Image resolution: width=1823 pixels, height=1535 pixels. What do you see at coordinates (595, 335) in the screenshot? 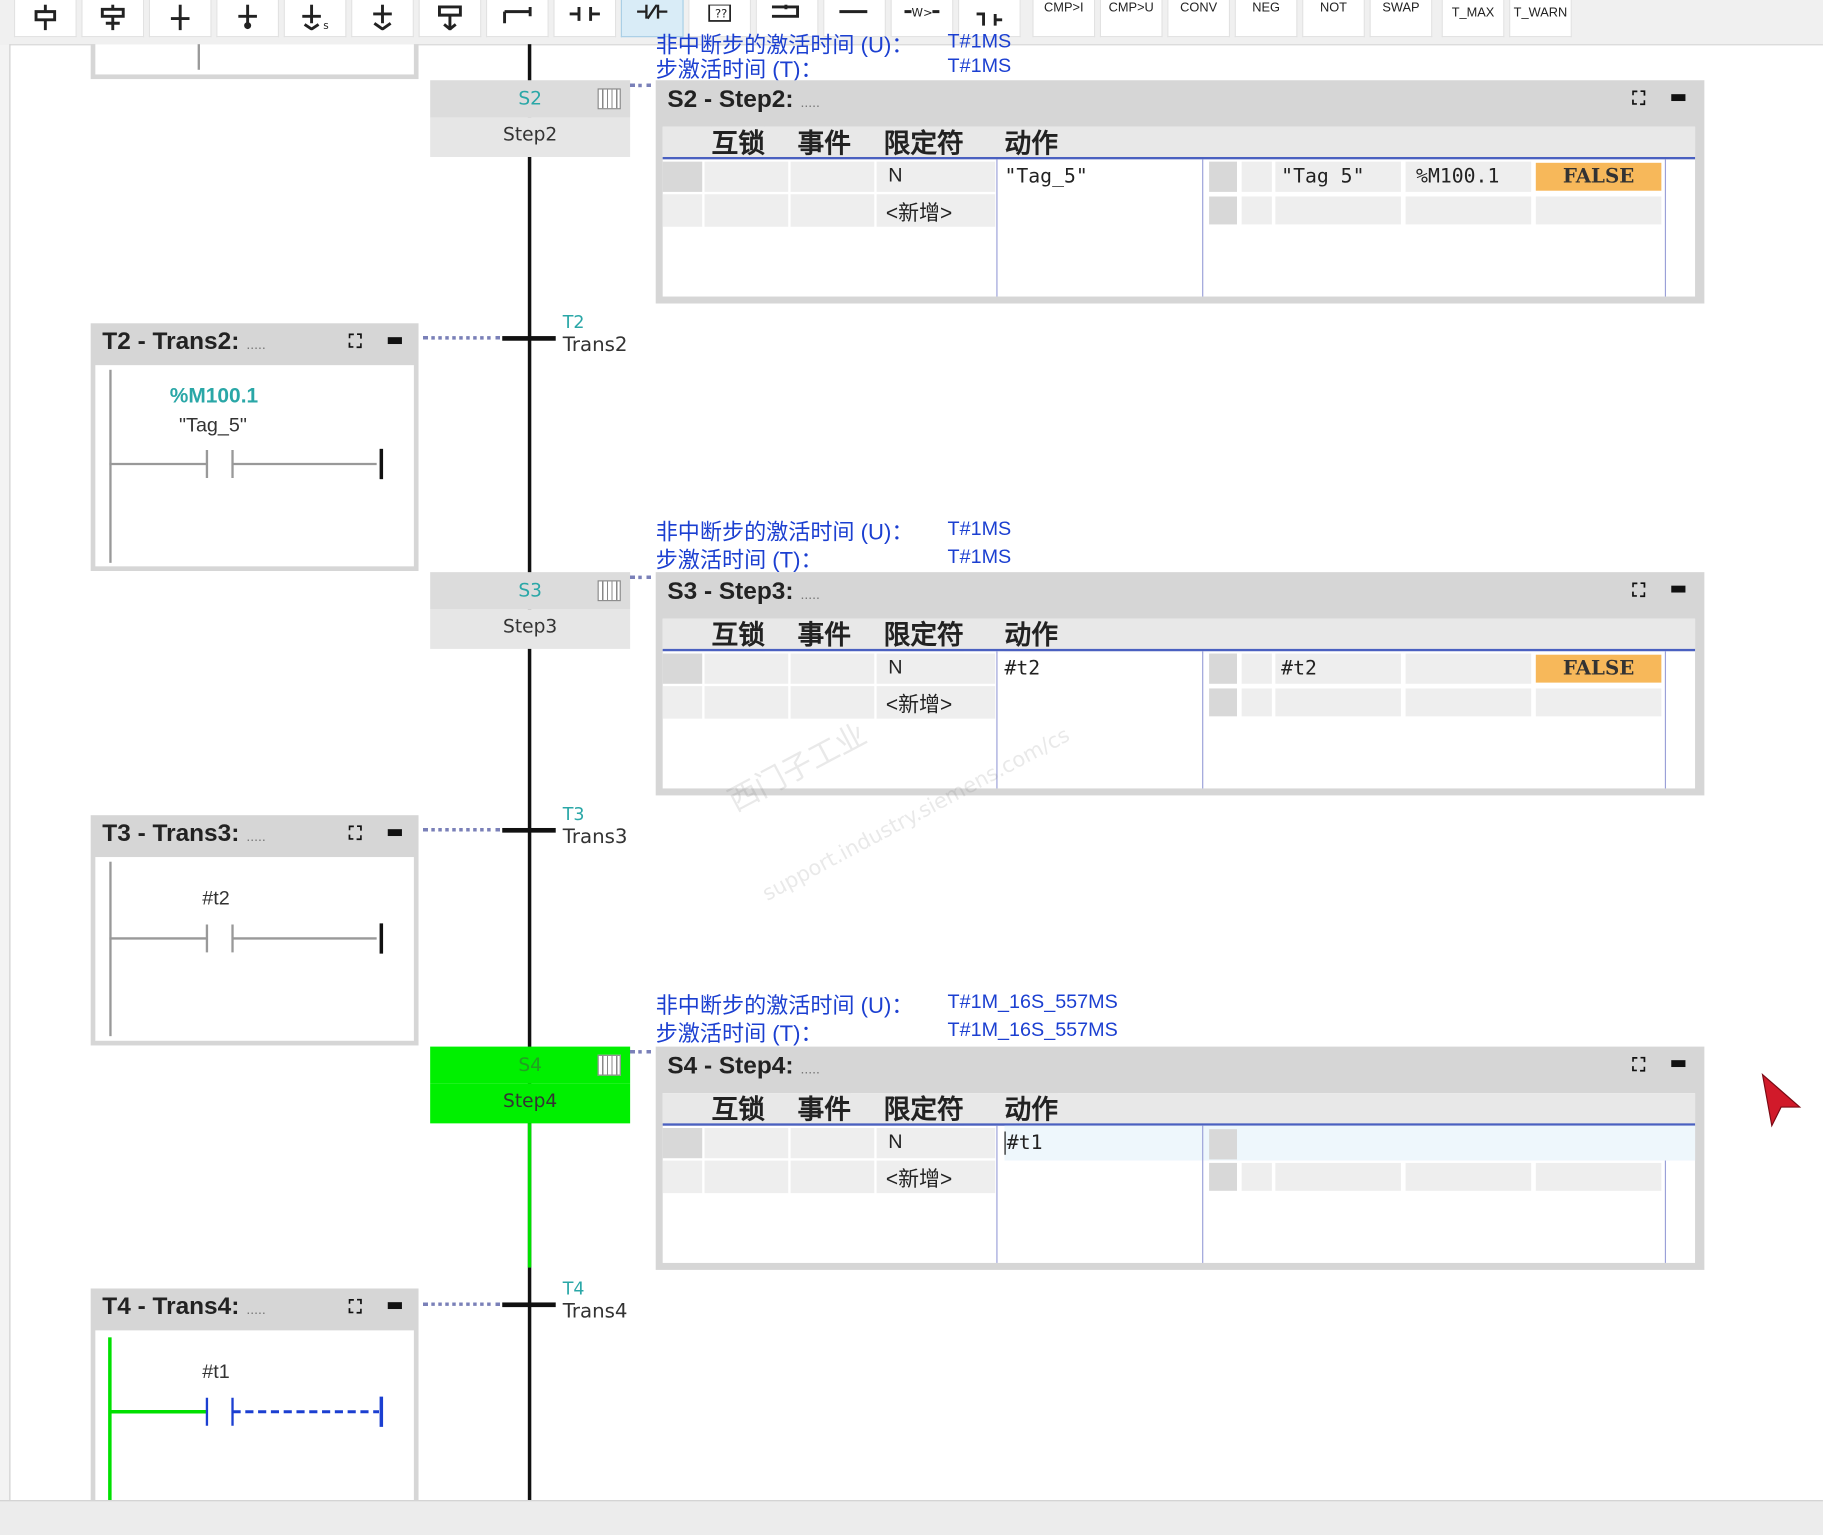
I see `transition-t2-label: T2 Trans2` at bounding box center [595, 335].